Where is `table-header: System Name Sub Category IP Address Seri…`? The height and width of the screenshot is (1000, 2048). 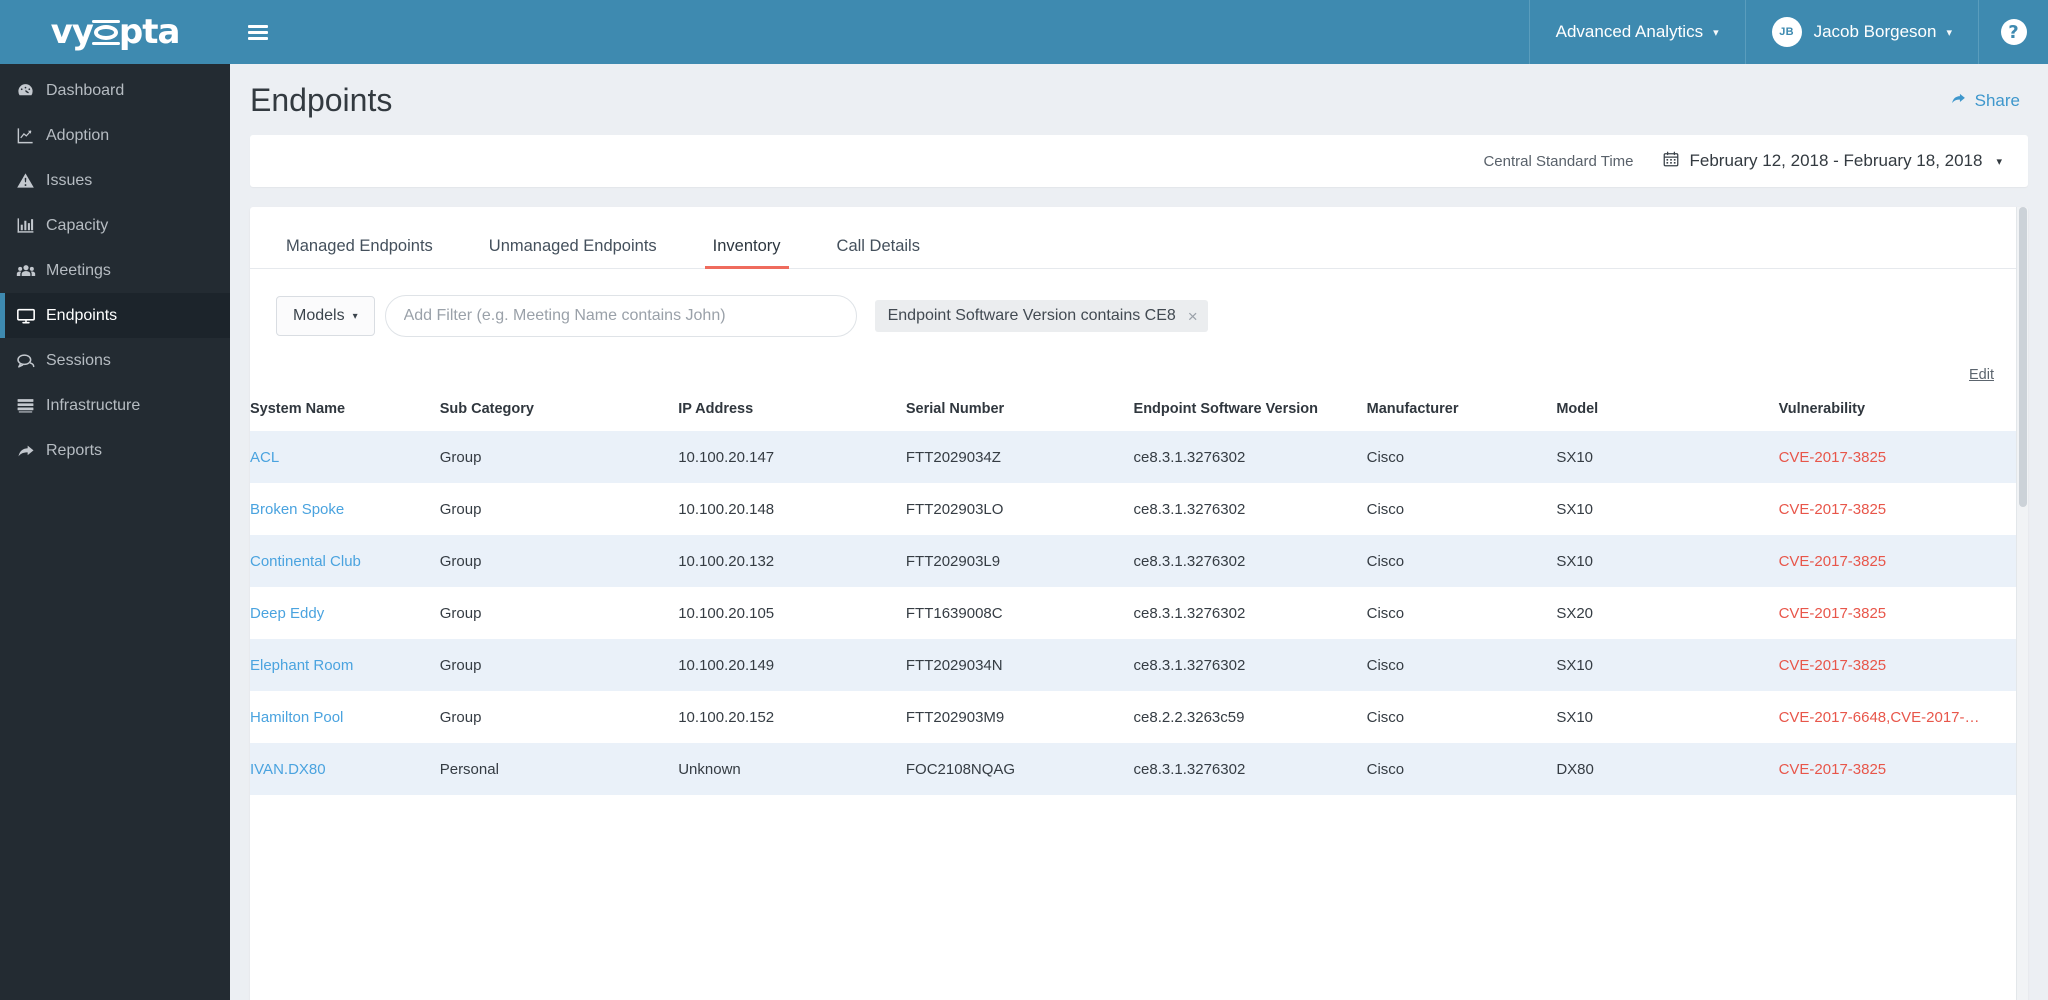 table-header: System Name Sub Category IP Address Seri… is located at coordinates (1139, 416).